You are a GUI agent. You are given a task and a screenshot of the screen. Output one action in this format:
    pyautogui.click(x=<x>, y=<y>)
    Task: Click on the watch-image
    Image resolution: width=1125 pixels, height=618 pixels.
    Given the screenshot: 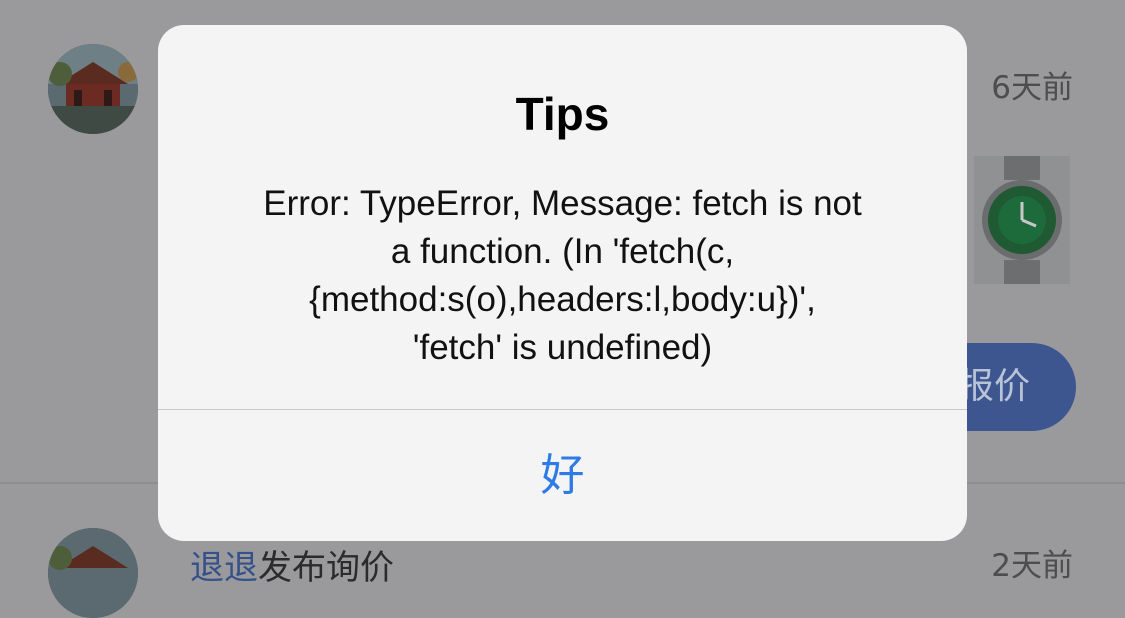 What is the action you would take?
    pyautogui.click(x=1022, y=220)
    